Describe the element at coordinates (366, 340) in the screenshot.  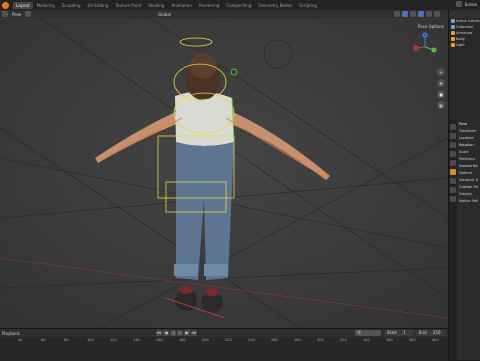
I see `frame-tick: 340` at that location.